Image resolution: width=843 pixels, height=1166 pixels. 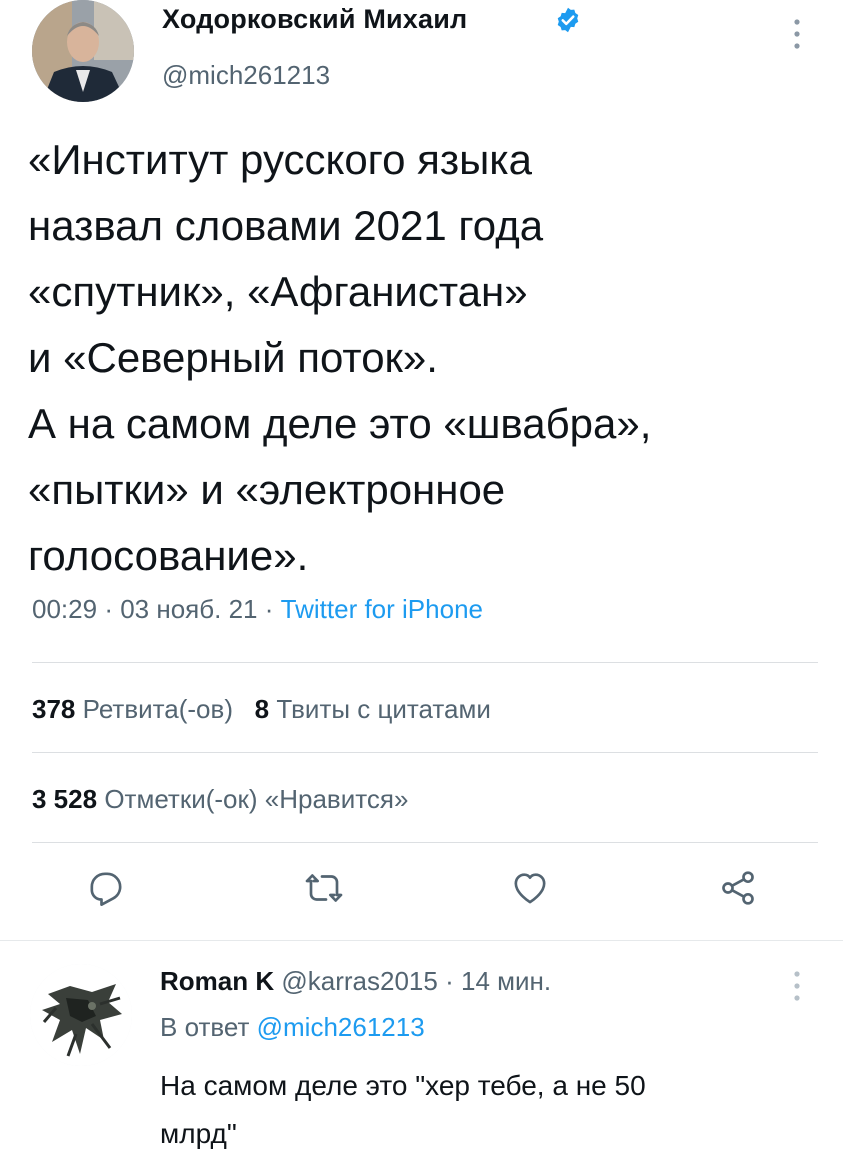 I want to click on like-icon, so click(x=530, y=888).